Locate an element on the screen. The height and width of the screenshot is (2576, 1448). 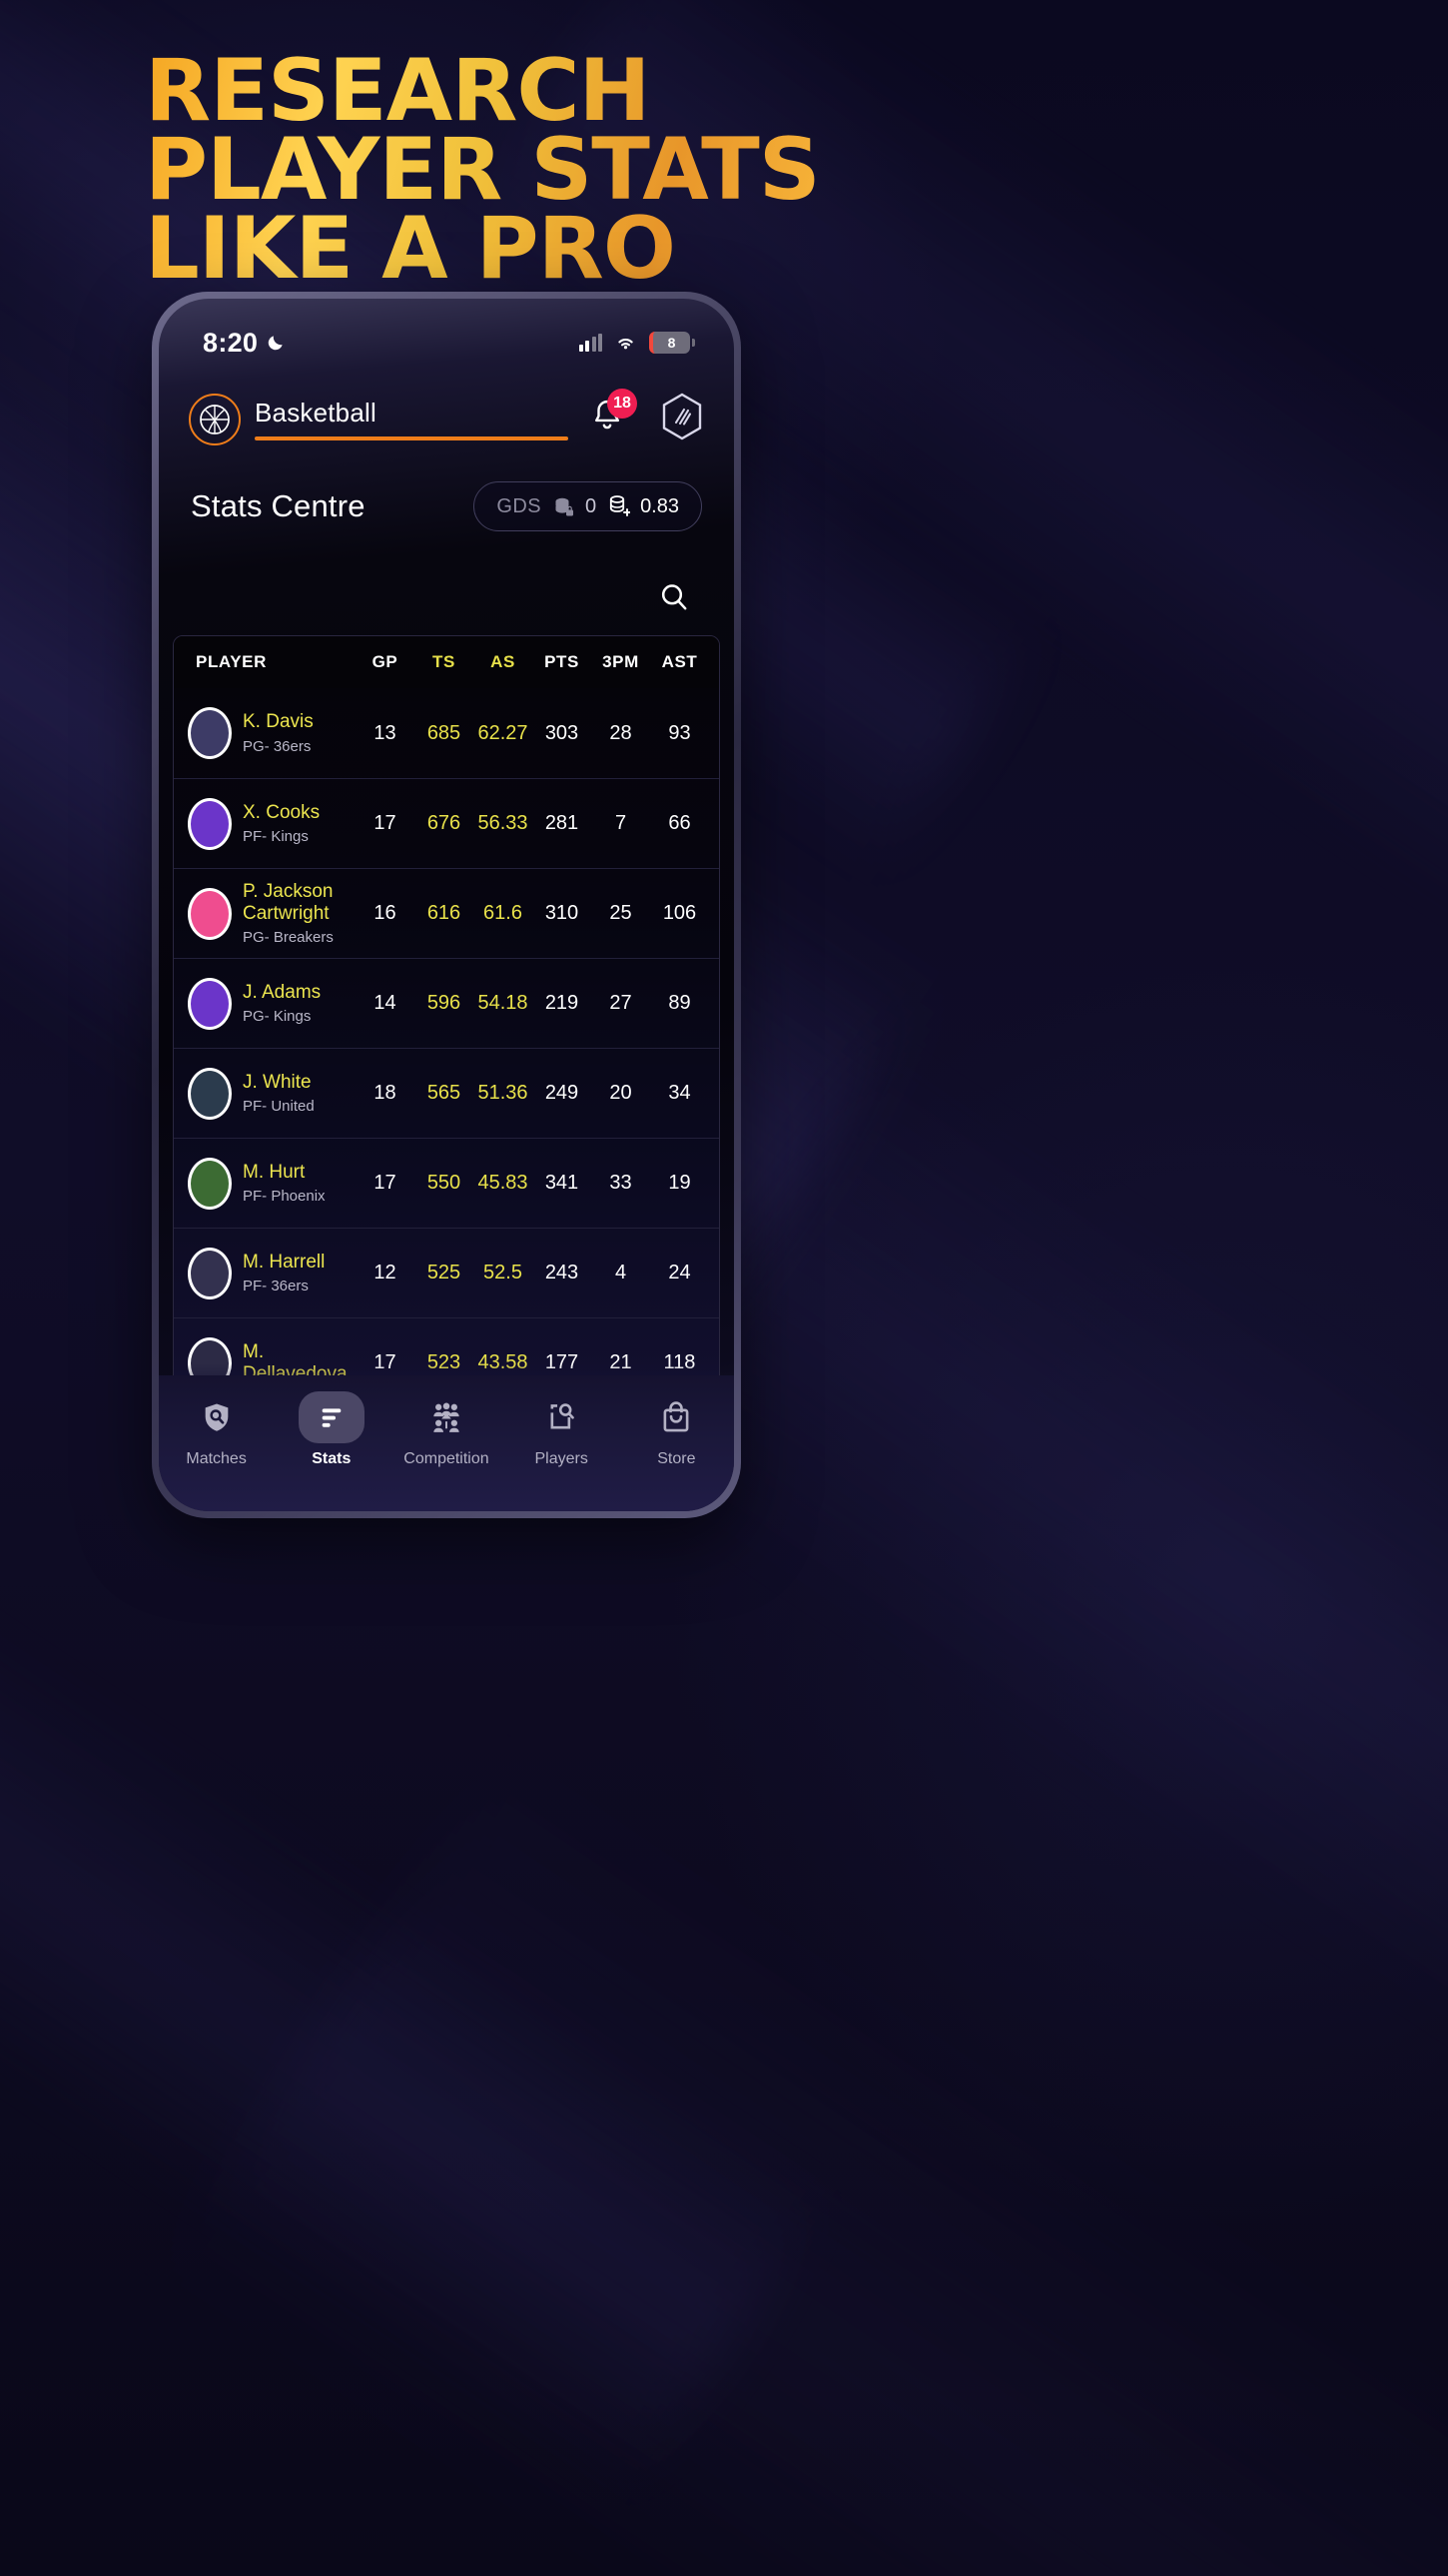
cell-ts: 565 is located at coordinates (443, 1093).